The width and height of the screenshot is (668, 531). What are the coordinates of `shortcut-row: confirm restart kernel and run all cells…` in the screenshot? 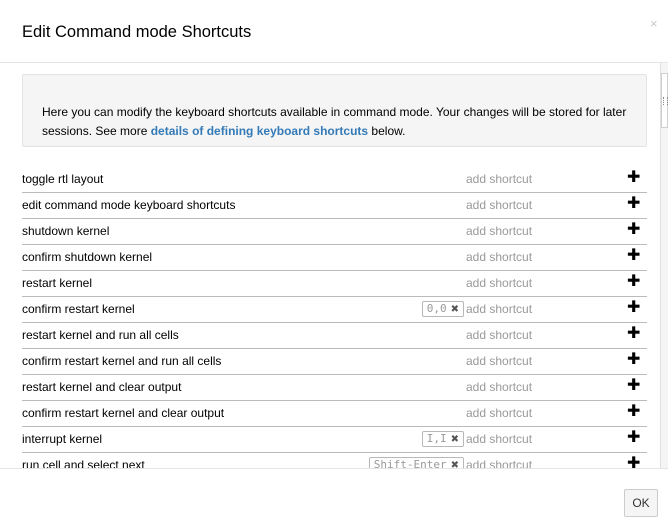 It's located at (334, 362).